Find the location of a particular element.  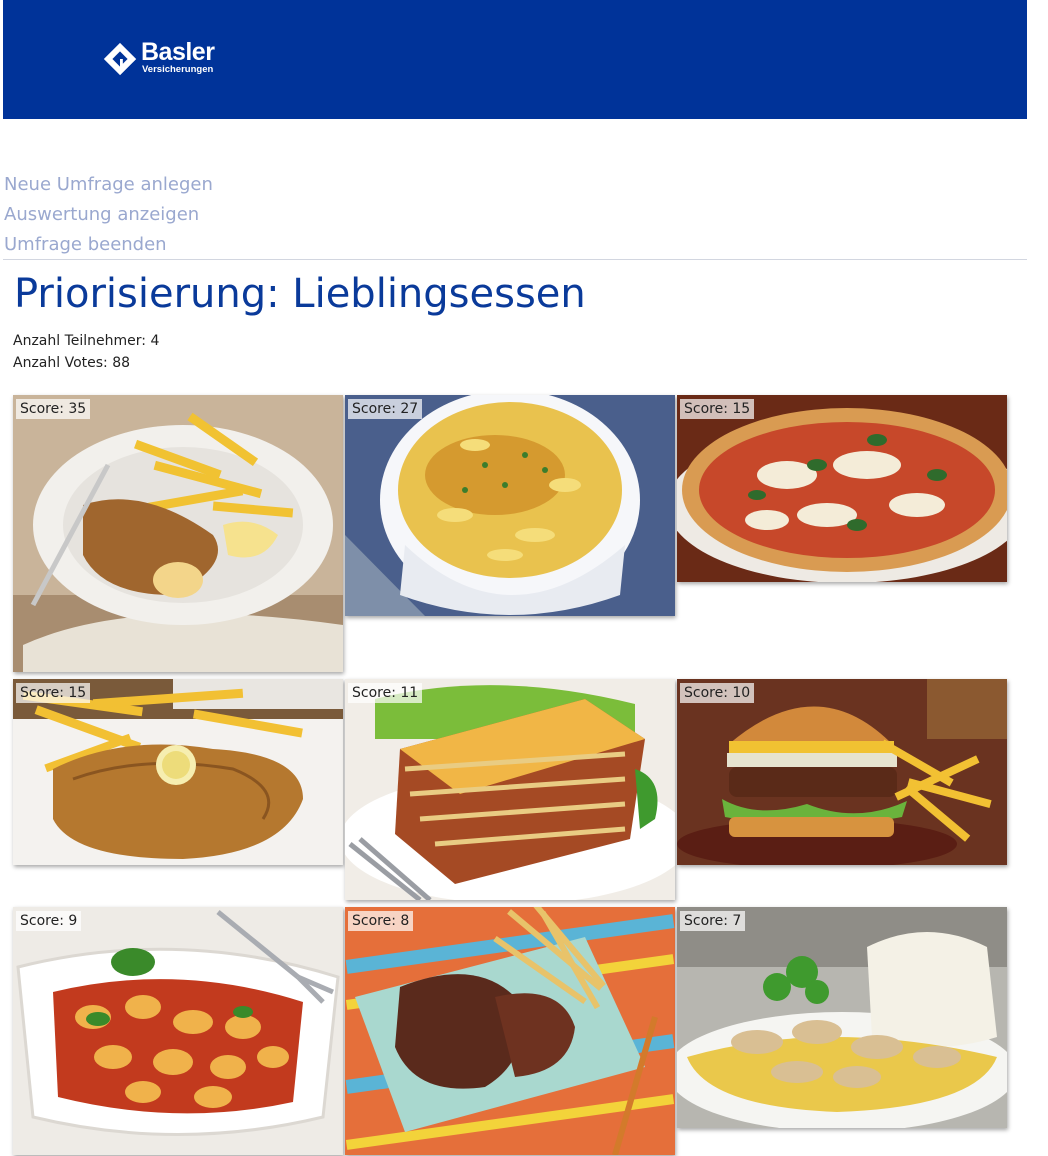

geschnetzeltes-image is located at coordinates (842, 1017).